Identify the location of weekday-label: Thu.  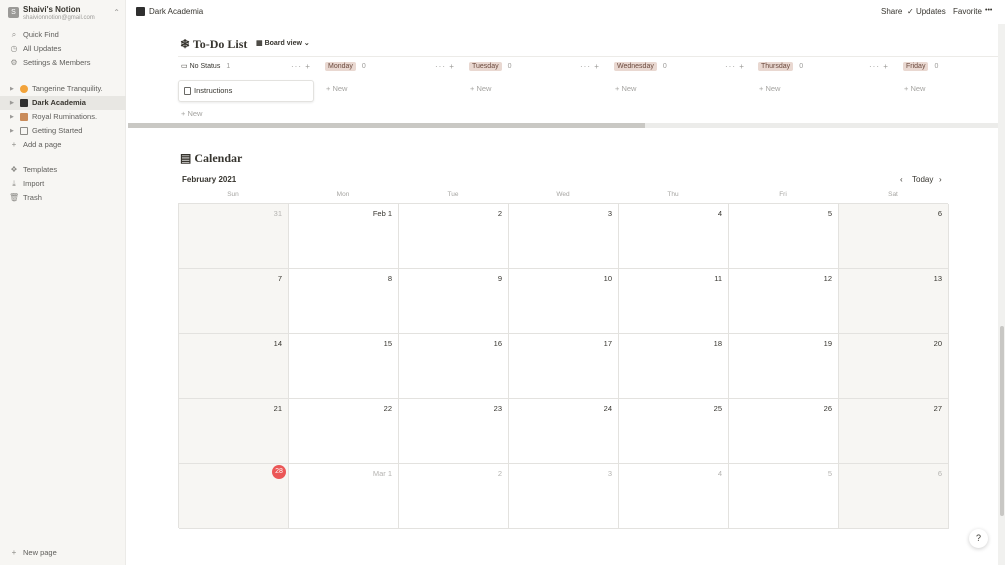
(673, 194).